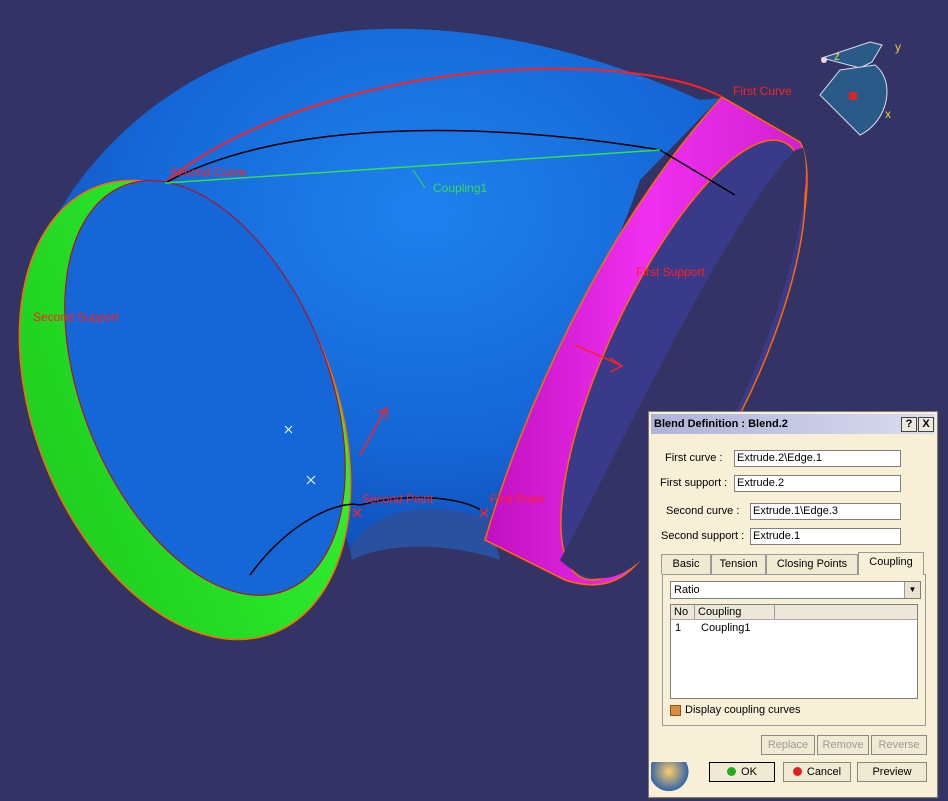  Describe the element at coordinates (817, 483) in the screenshot. I see `first-support-field: Extrude.2` at that location.